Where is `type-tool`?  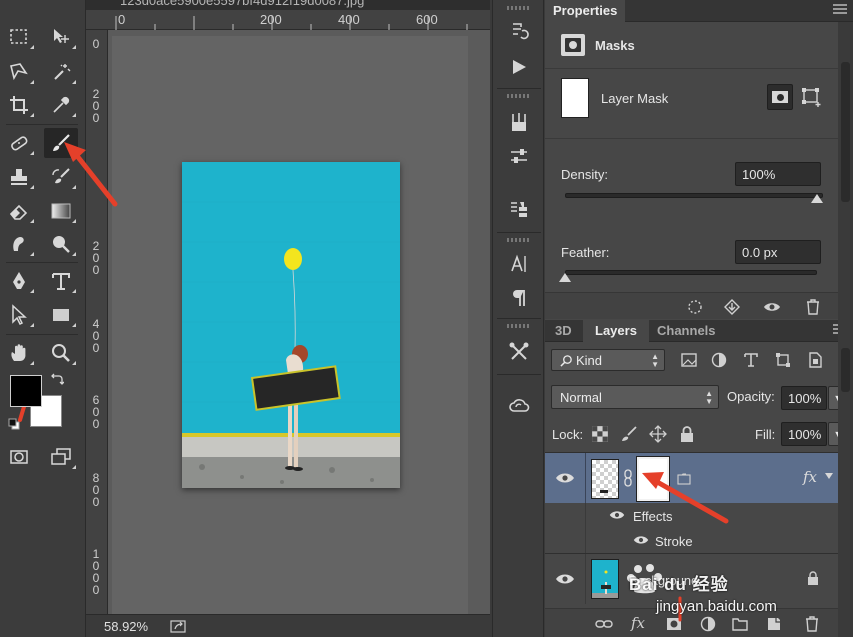 type-tool is located at coordinates (61, 281).